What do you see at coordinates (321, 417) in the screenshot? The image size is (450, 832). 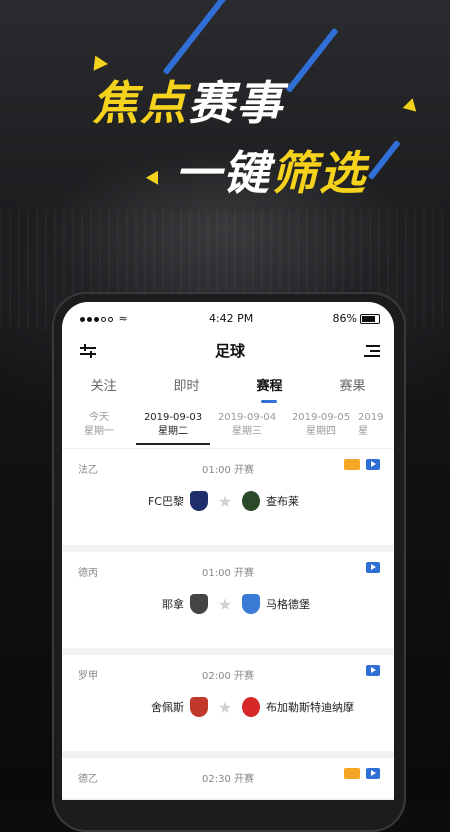 I see `date-text: 2019-09-05` at bounding box center [321, 417].